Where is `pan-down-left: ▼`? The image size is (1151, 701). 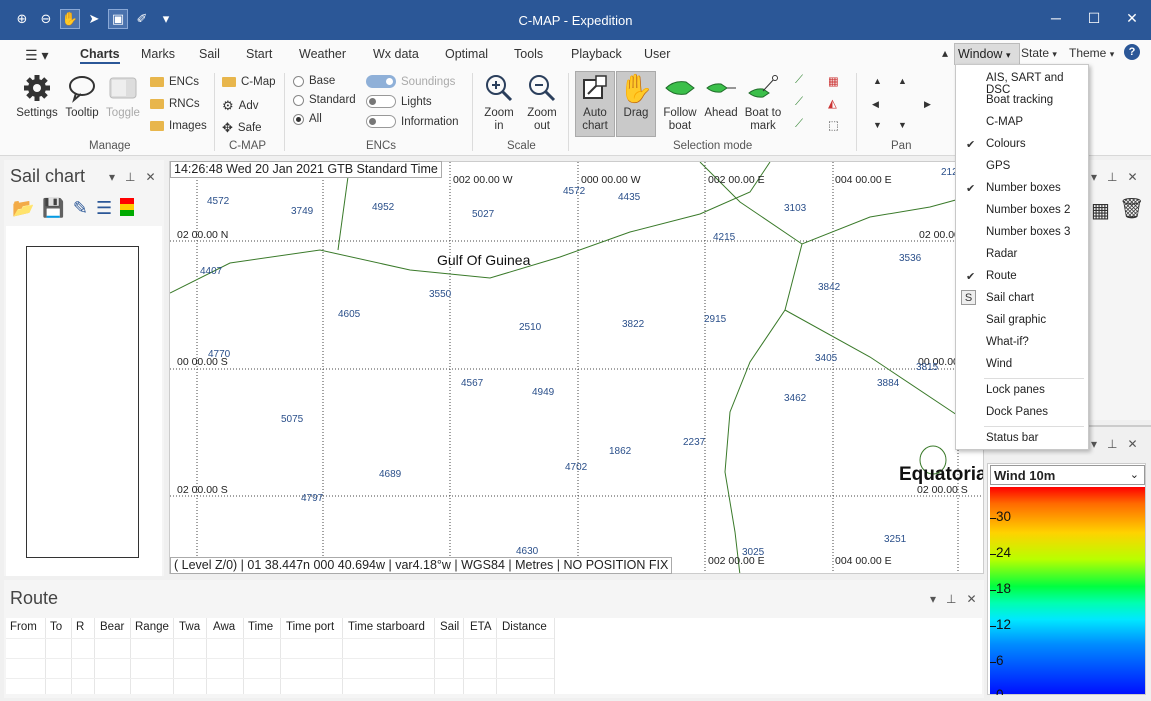 pan-down-left: ▼ is located at coordinates (877, 125).